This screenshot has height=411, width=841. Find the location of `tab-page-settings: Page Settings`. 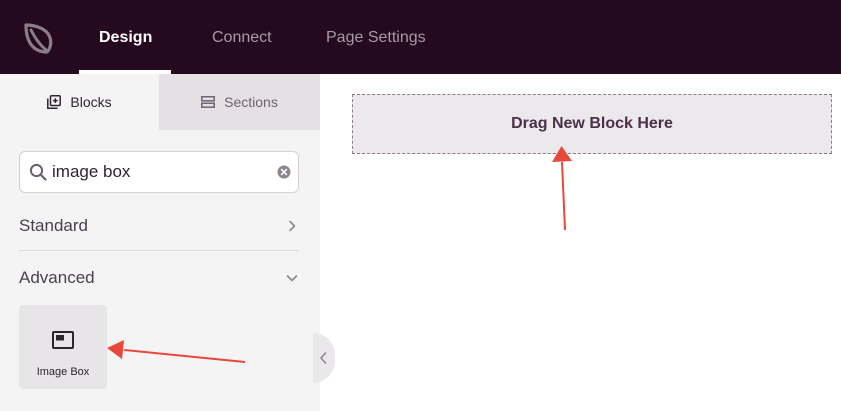

tab-page-settings: Page Settings is located at coordinates (376, 37).